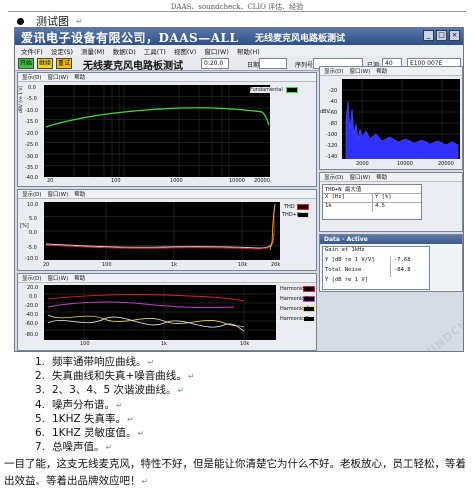 Image resolution: width=474 pixels, height=497 pixels. What do you see at coordinates (243, 265) in the screenshot?
I see `thd-xtick: 10k` at bounding box center [243, 265].